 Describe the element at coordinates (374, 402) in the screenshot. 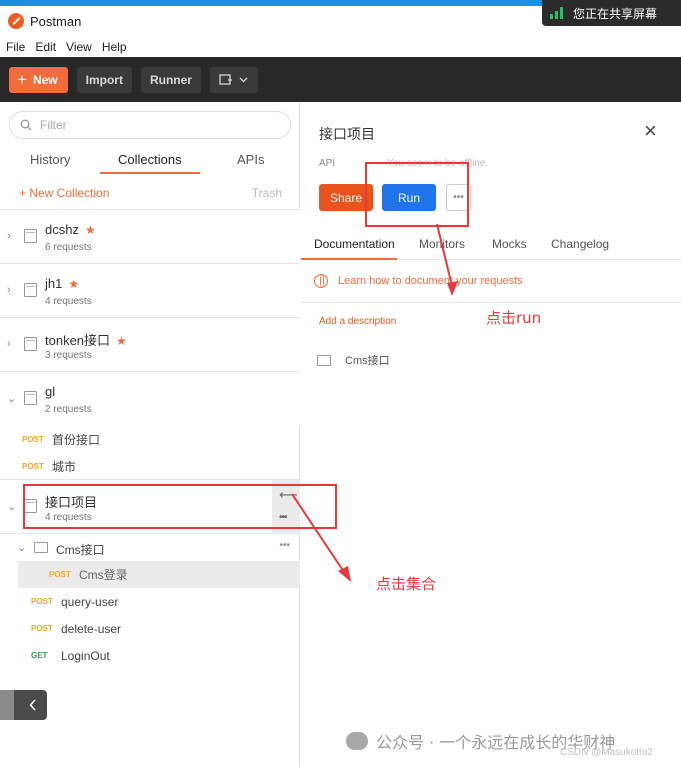

I see `annotation-arrows` at that location.